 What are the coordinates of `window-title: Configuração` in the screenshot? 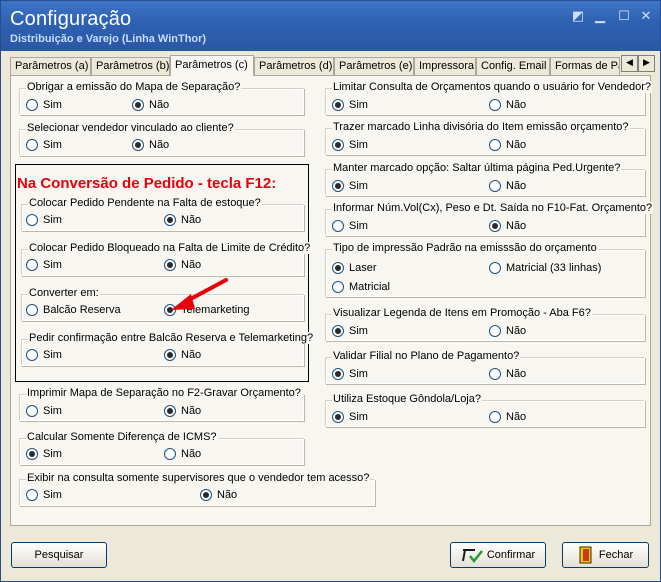 It's located at (71, 19).